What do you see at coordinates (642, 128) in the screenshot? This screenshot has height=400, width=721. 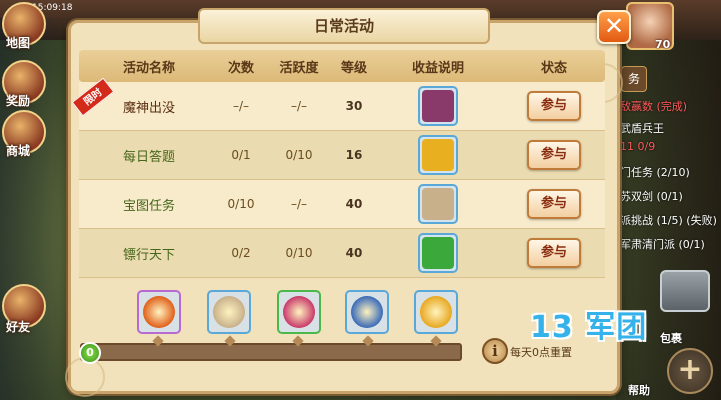 I see `quest-line: 武盾兵王` at bounding box center [642, 128].